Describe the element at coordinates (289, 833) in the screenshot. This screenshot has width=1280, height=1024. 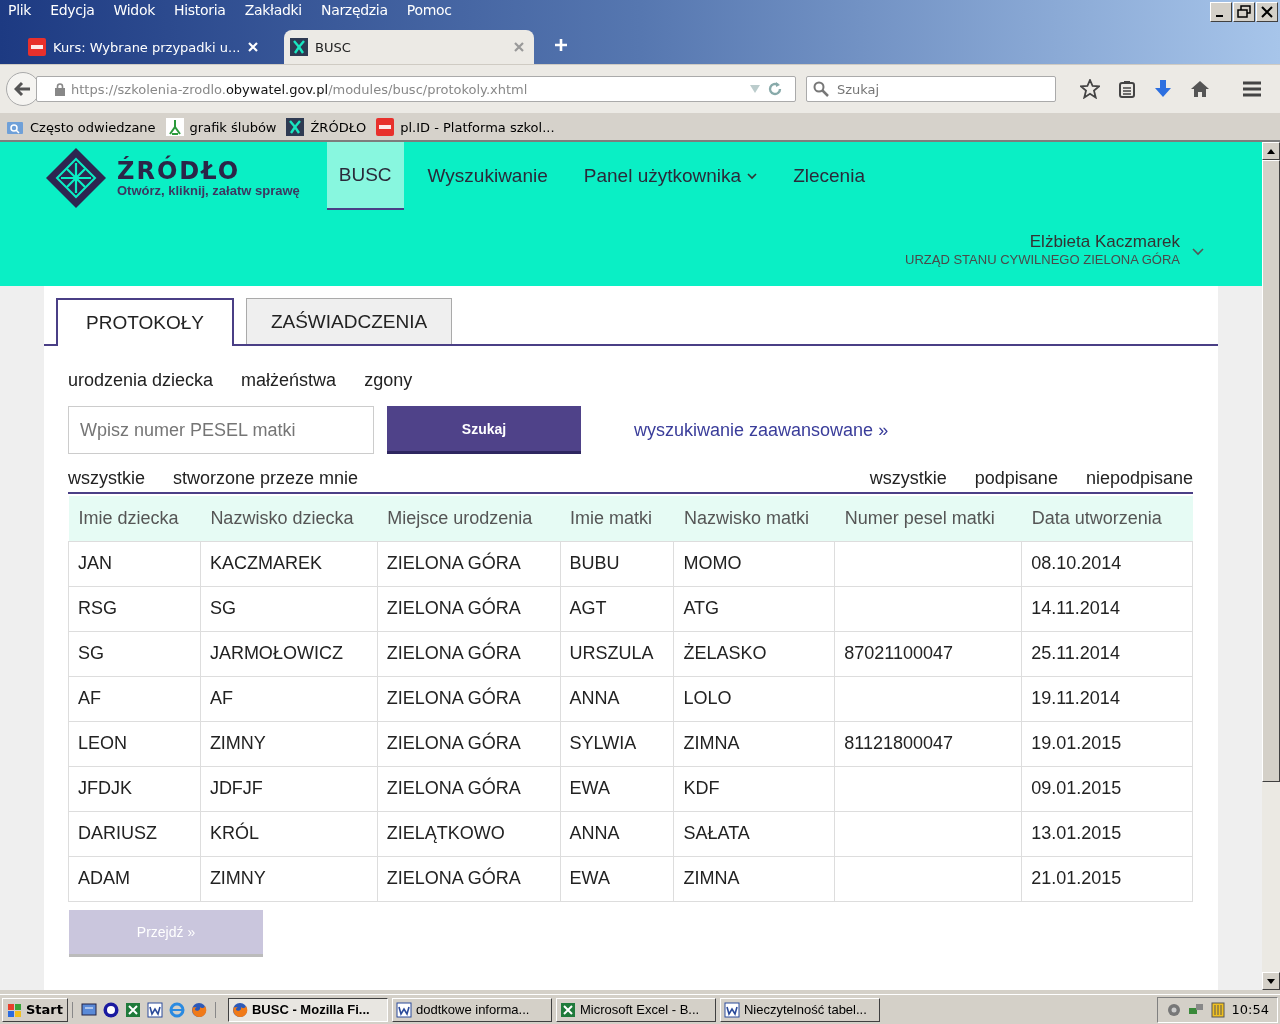
I see `table-cell: KRÓL` at that location.